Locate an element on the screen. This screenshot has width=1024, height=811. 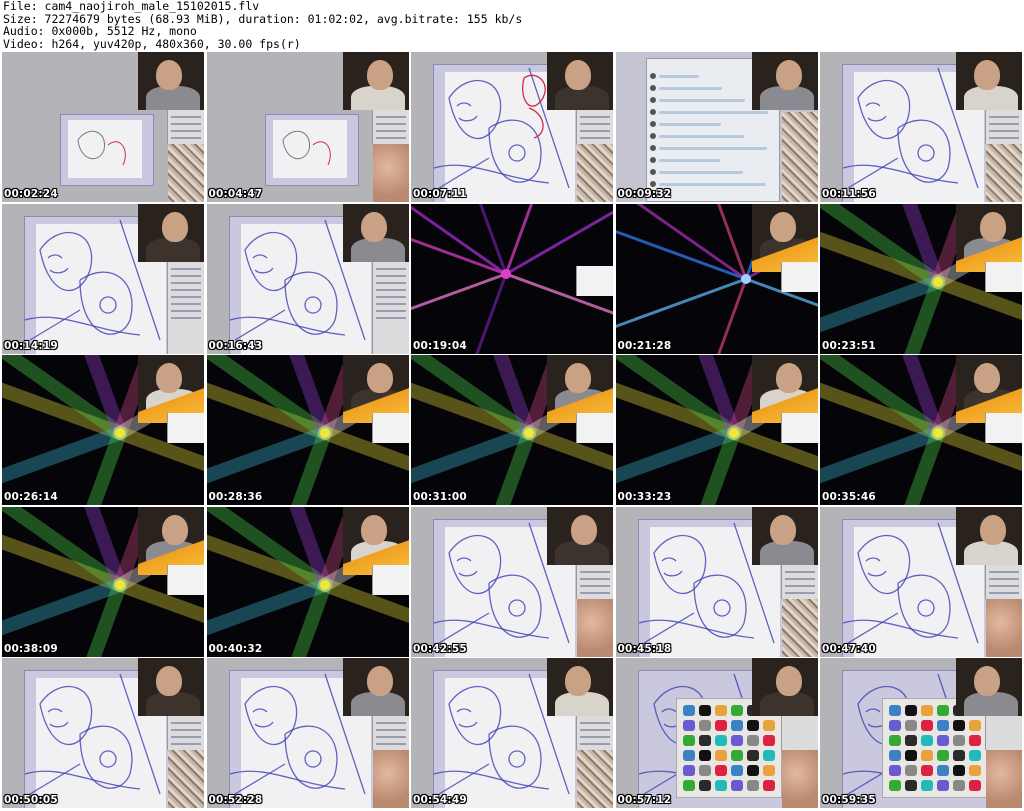
timestamp-label: 00:07:11 is located at coordinates (440, 194).